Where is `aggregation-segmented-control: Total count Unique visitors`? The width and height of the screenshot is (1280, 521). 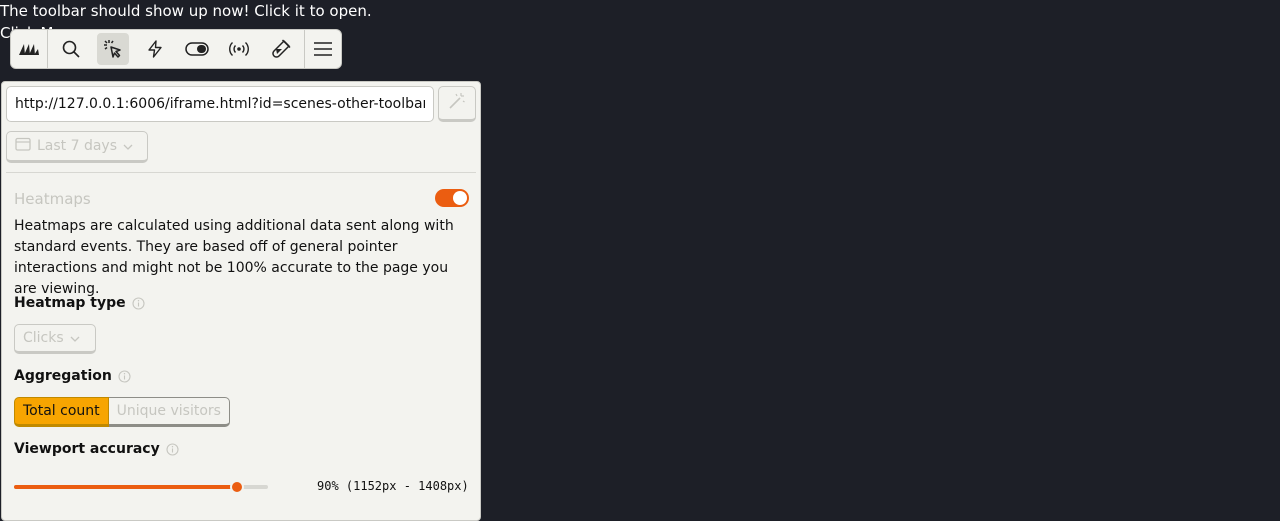 aggregation-segmented-control: Total count Unique visitors is located at coordinates (122, 412).